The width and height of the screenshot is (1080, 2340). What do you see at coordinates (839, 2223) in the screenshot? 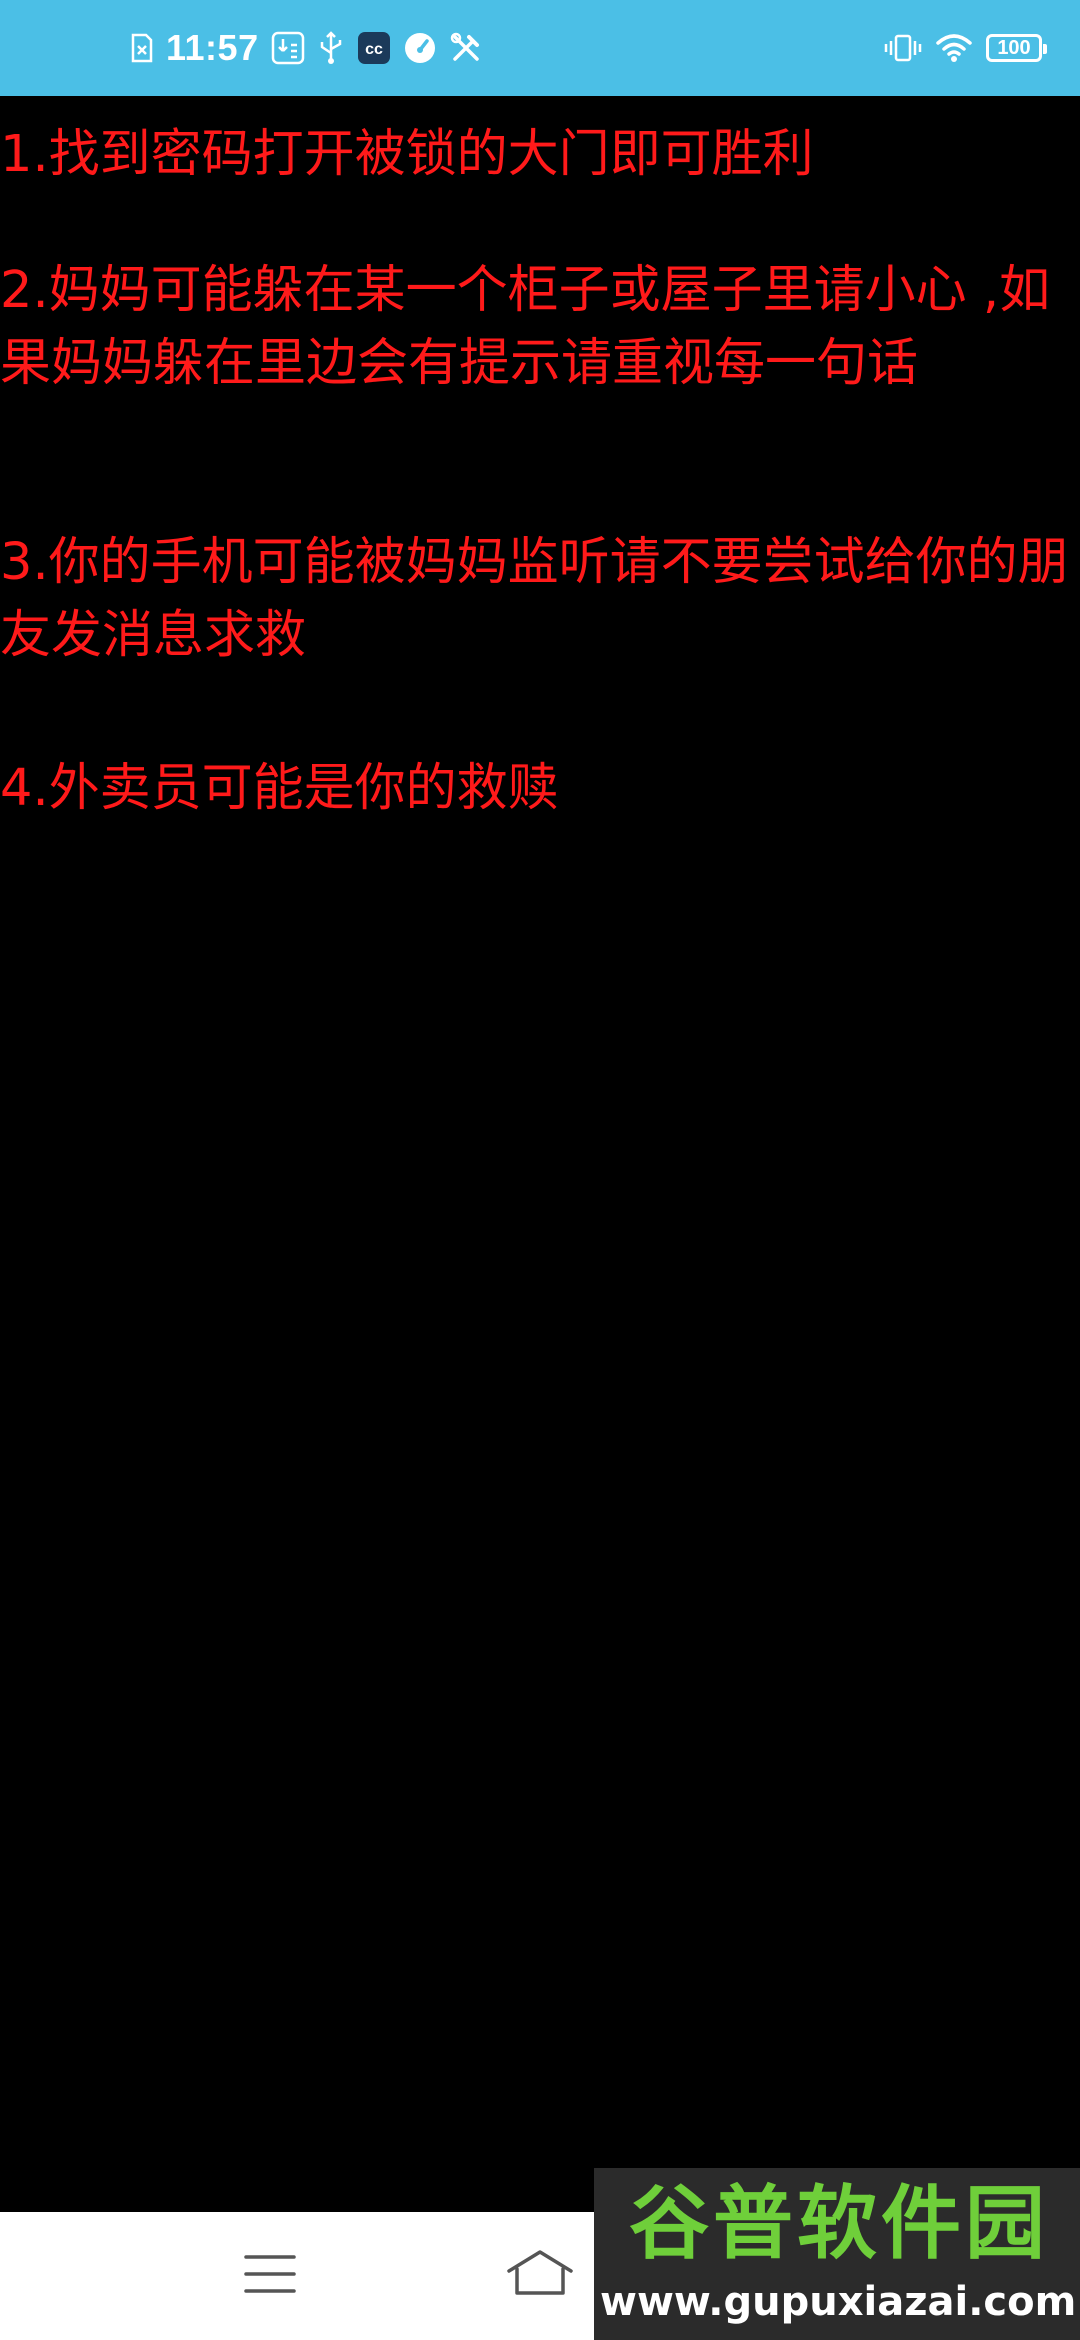
I see `watermark-logo: 谷普软件园` at bounding box center [839, 2223].